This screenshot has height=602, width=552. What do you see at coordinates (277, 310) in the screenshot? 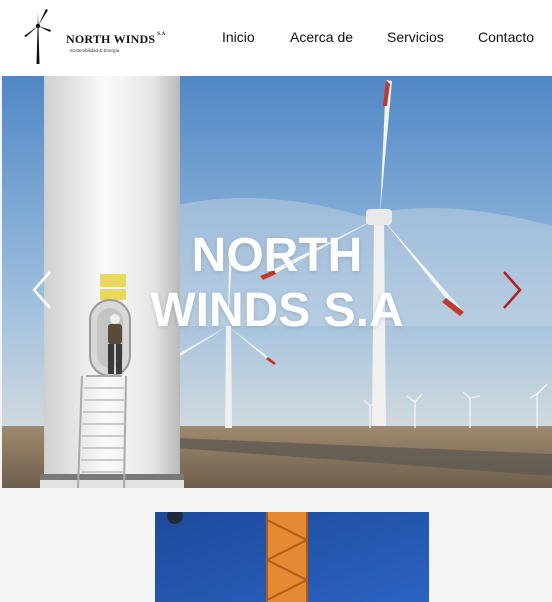
I see `hero-title-line-2: WINDS S.A` at bounding box center [277, 310].